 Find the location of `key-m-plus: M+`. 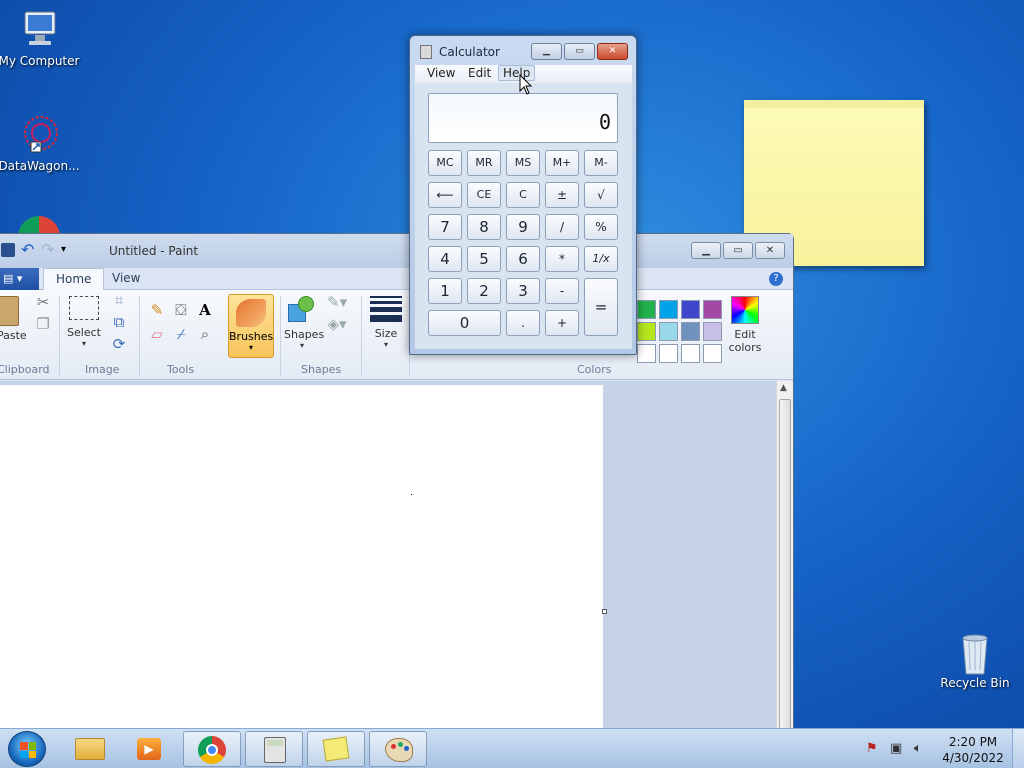

key-m-plus: M+ is located at coordinates (562, 163).